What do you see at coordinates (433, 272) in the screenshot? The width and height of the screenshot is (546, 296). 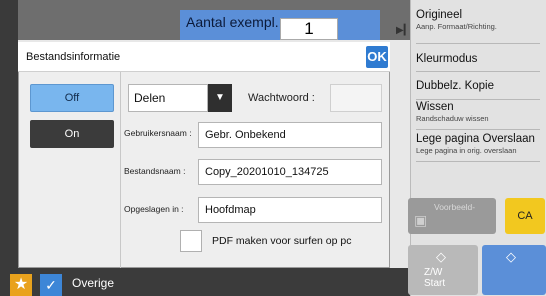 I see `start-mono-label: Z/W` at bounding box center [433, 272].